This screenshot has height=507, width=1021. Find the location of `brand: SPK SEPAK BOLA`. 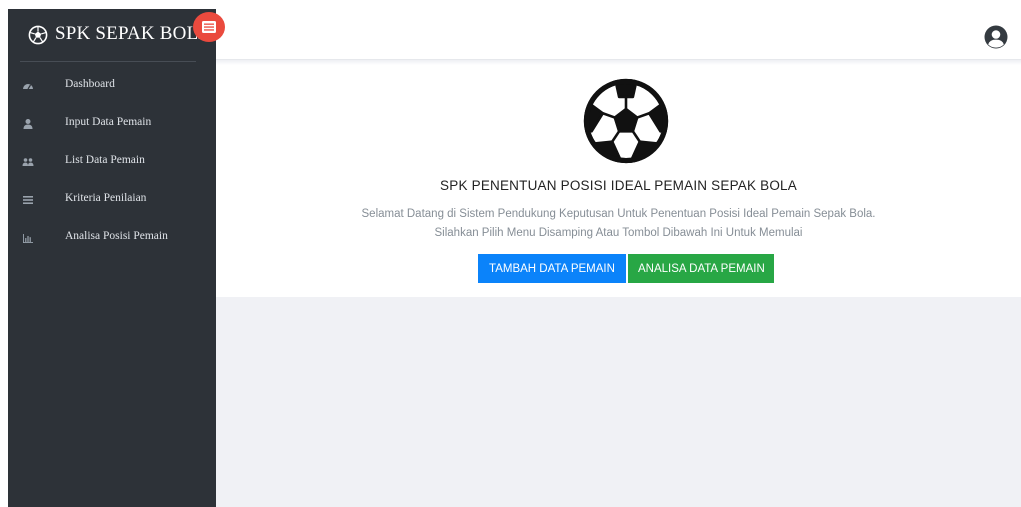

brand: SPK SEPAK BOLA is located at coordinates (112, 35).